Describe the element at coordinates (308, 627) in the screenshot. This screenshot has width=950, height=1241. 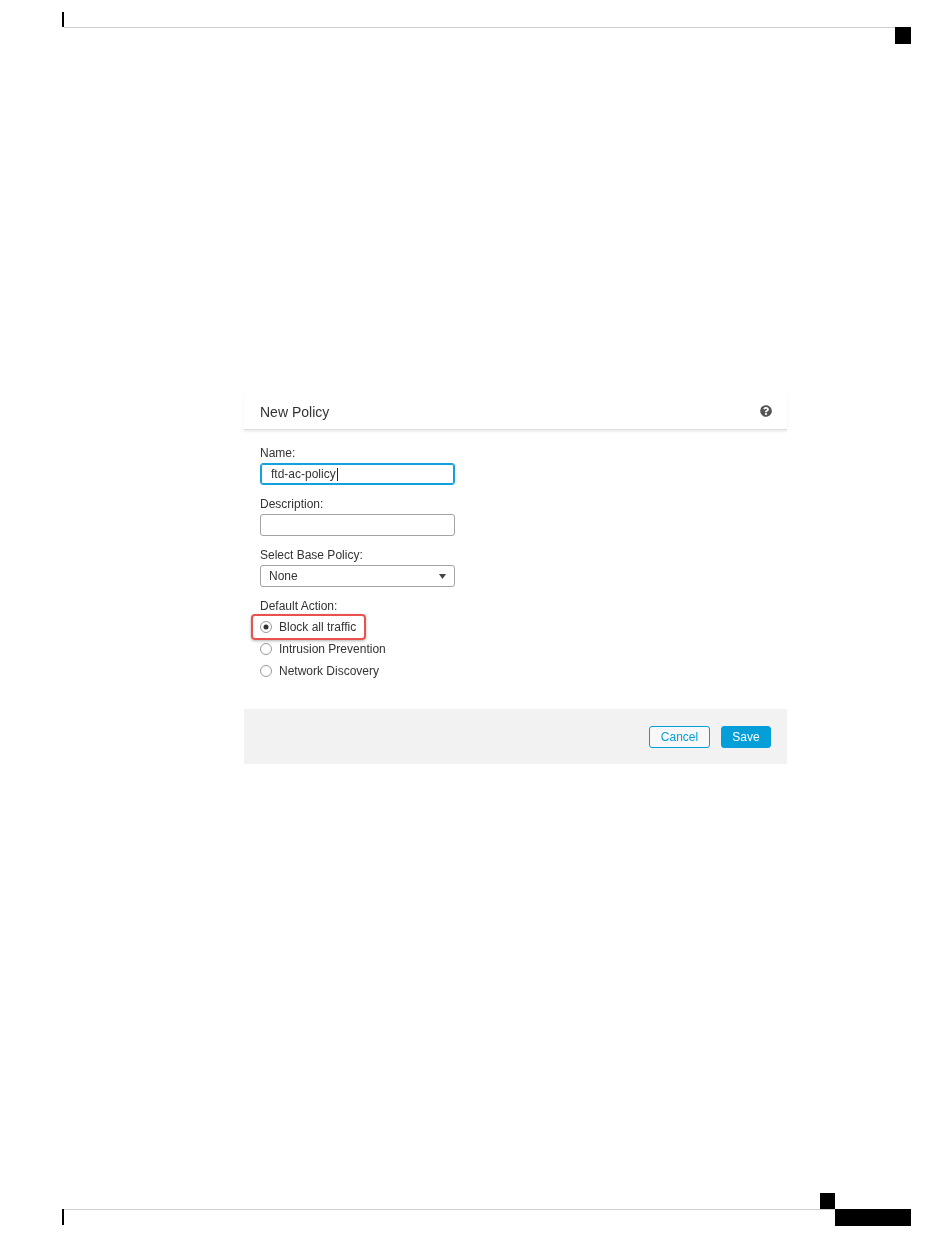
I see `radio-option: Block all traffic` at that location.